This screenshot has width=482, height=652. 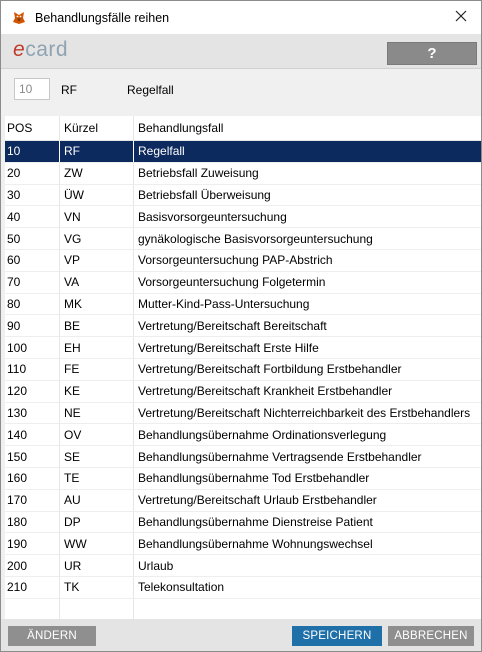 I want to click on cell-code: EH, so click(x=96, y=347).